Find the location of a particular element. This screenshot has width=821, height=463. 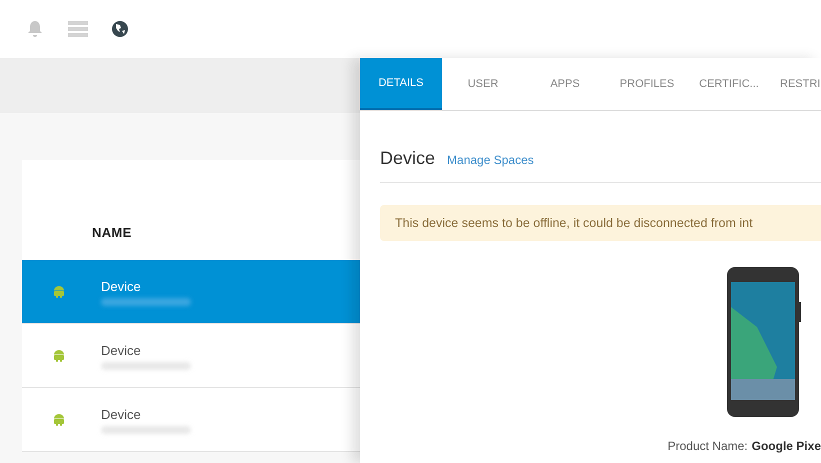

manage-spaces-link: Manage Spaces is located at coordinates (490, 160).